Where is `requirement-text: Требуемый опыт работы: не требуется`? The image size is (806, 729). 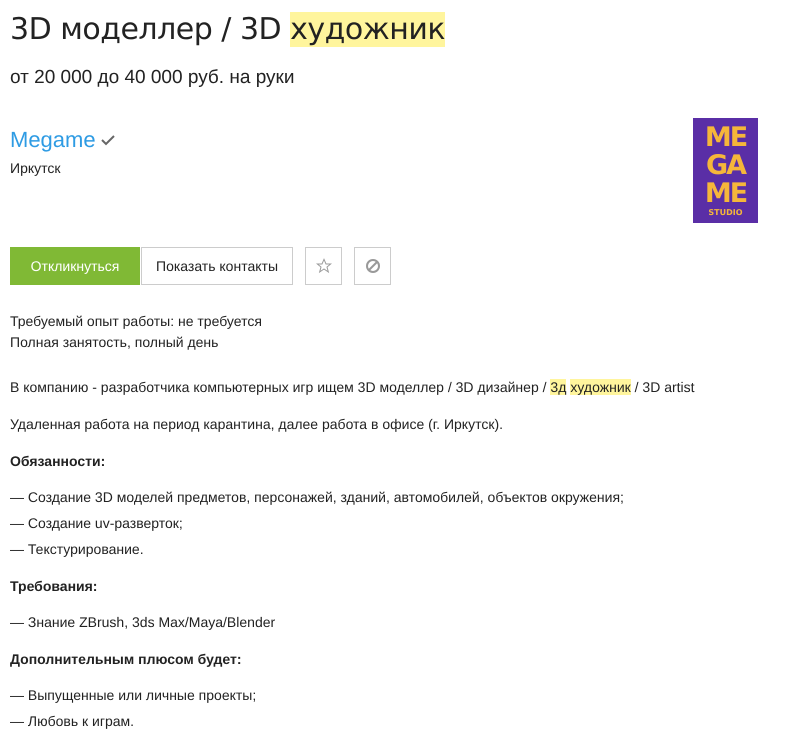 requirement-text: Требуемый опыт работы: не требуется is located at coordinates (136, 321).